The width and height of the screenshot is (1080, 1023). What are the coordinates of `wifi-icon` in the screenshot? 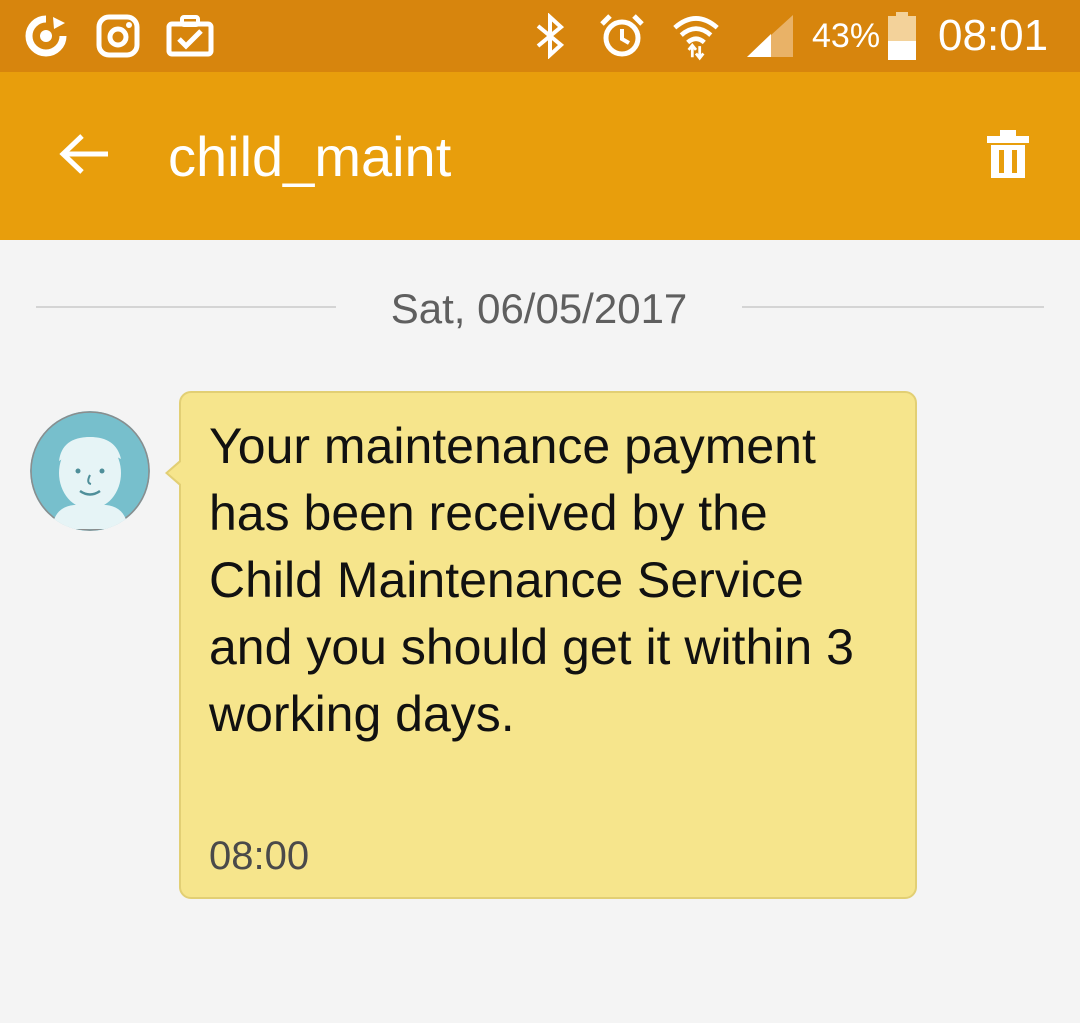 It's located at (696, 36).